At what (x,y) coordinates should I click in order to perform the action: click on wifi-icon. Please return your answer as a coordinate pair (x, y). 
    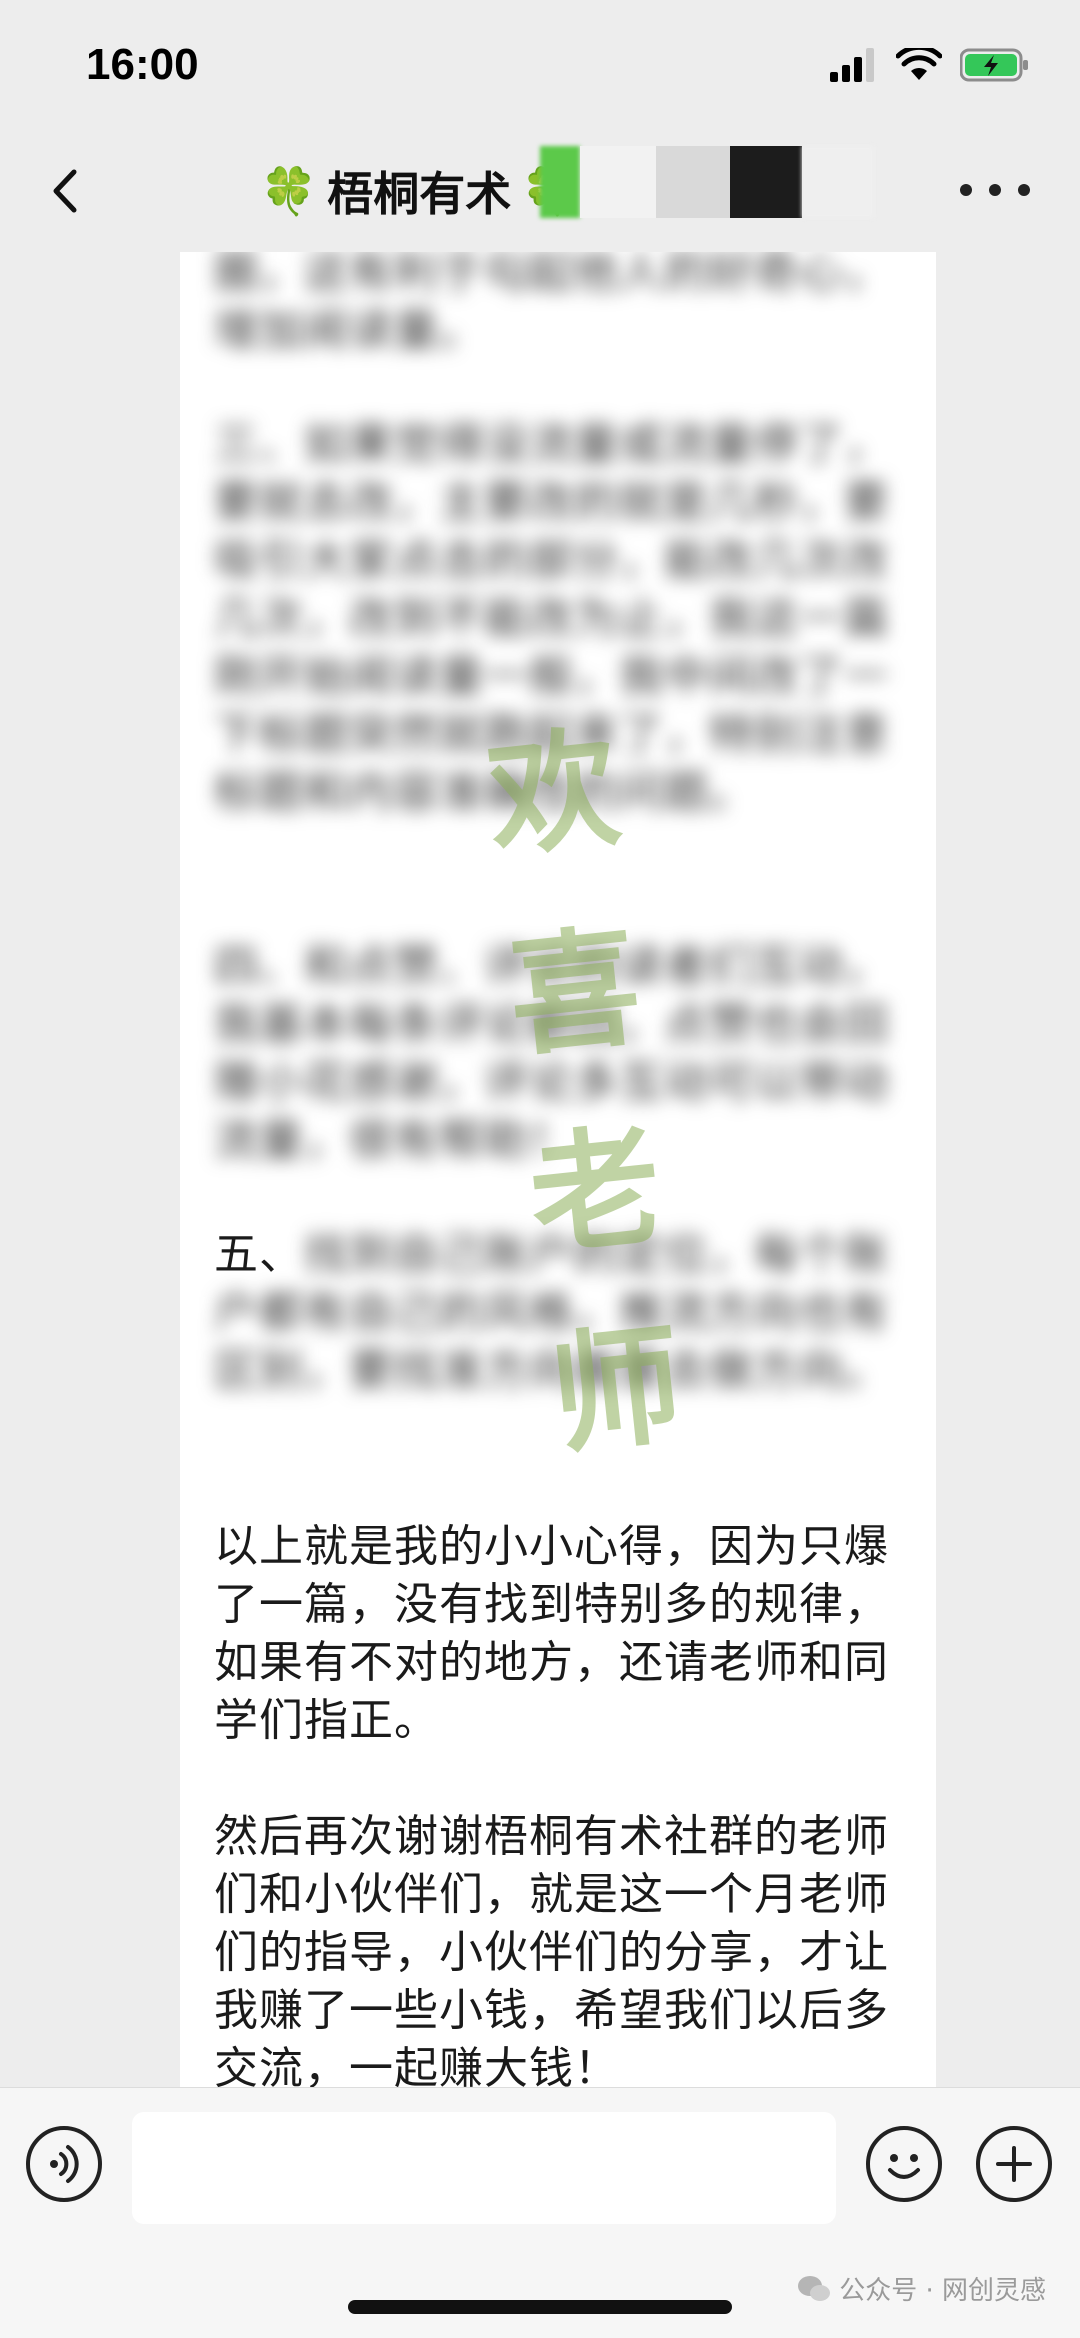
    Looking at the image, I should click on (919, 64).